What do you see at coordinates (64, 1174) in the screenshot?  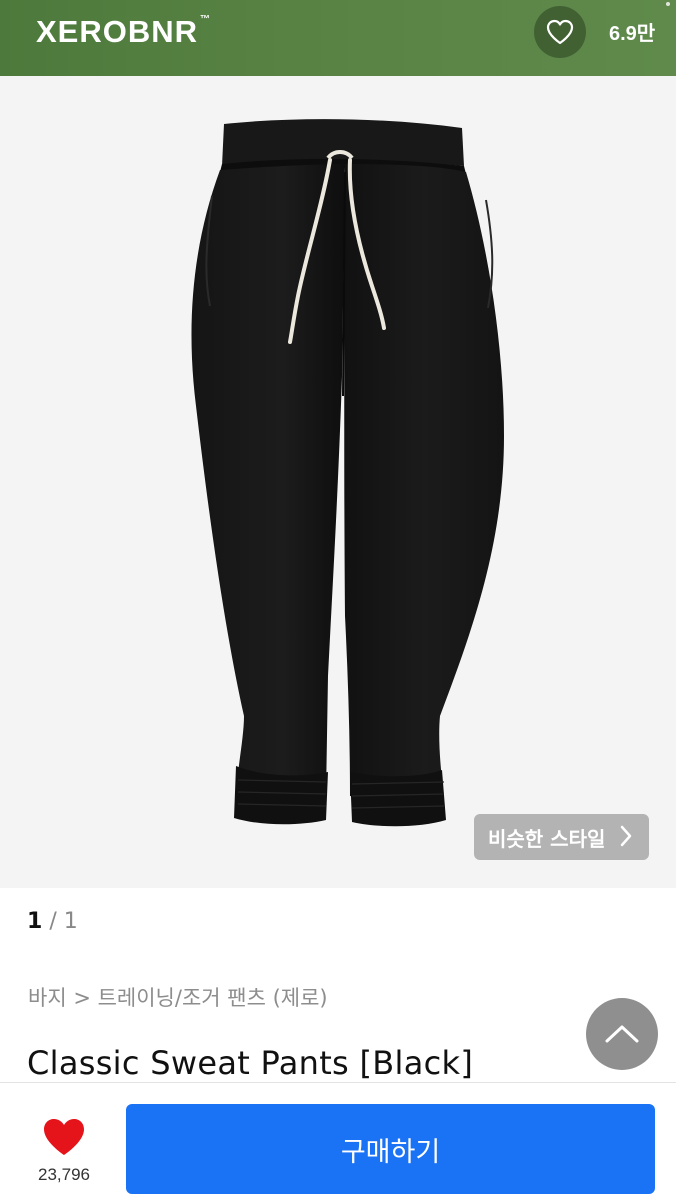 I see `wish-count: 23,796` at bounding box center [64, 1174].